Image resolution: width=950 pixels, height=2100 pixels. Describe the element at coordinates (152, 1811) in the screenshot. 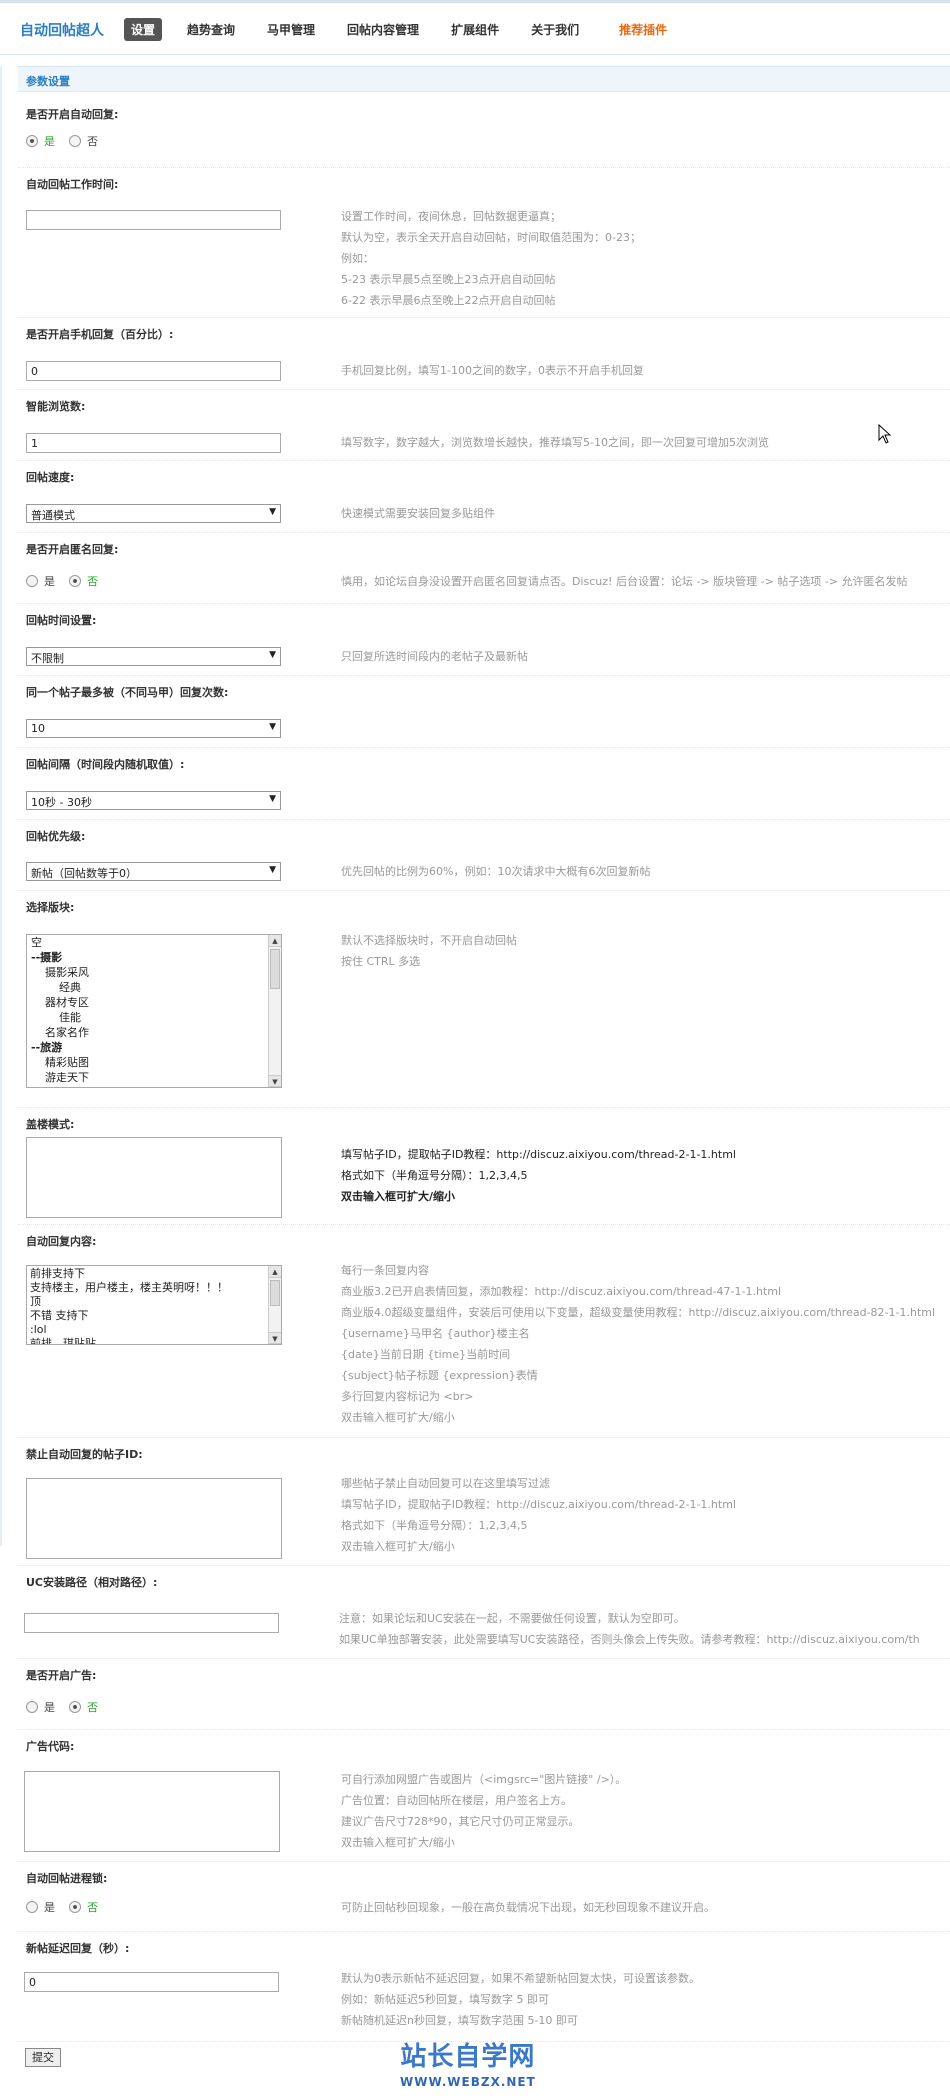

I see `ad-code-textarea` at that location.